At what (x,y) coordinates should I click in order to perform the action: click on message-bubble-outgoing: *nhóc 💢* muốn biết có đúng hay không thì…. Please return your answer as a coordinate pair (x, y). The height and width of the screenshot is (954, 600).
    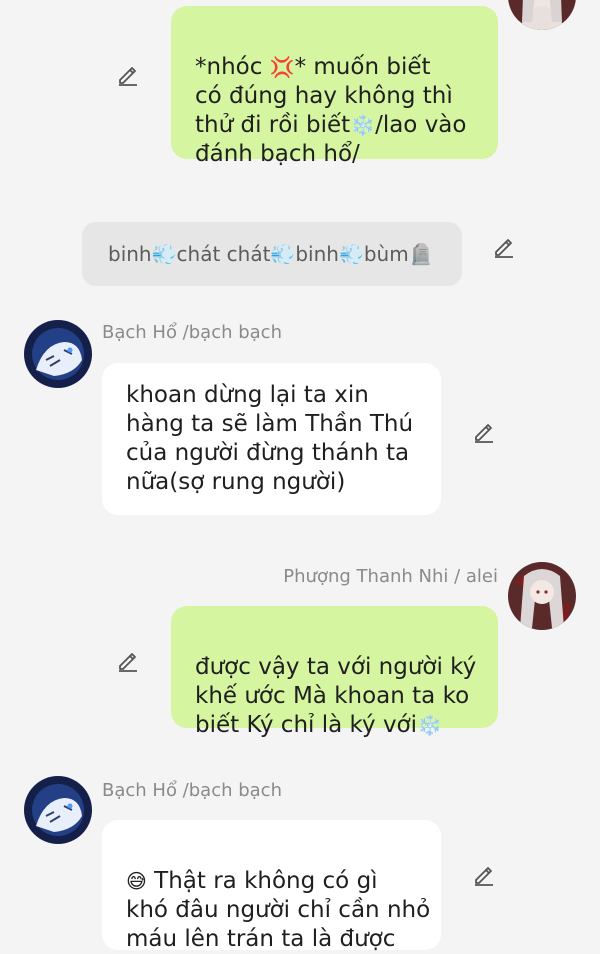
    Looking at the image, I should click on (334, 86).